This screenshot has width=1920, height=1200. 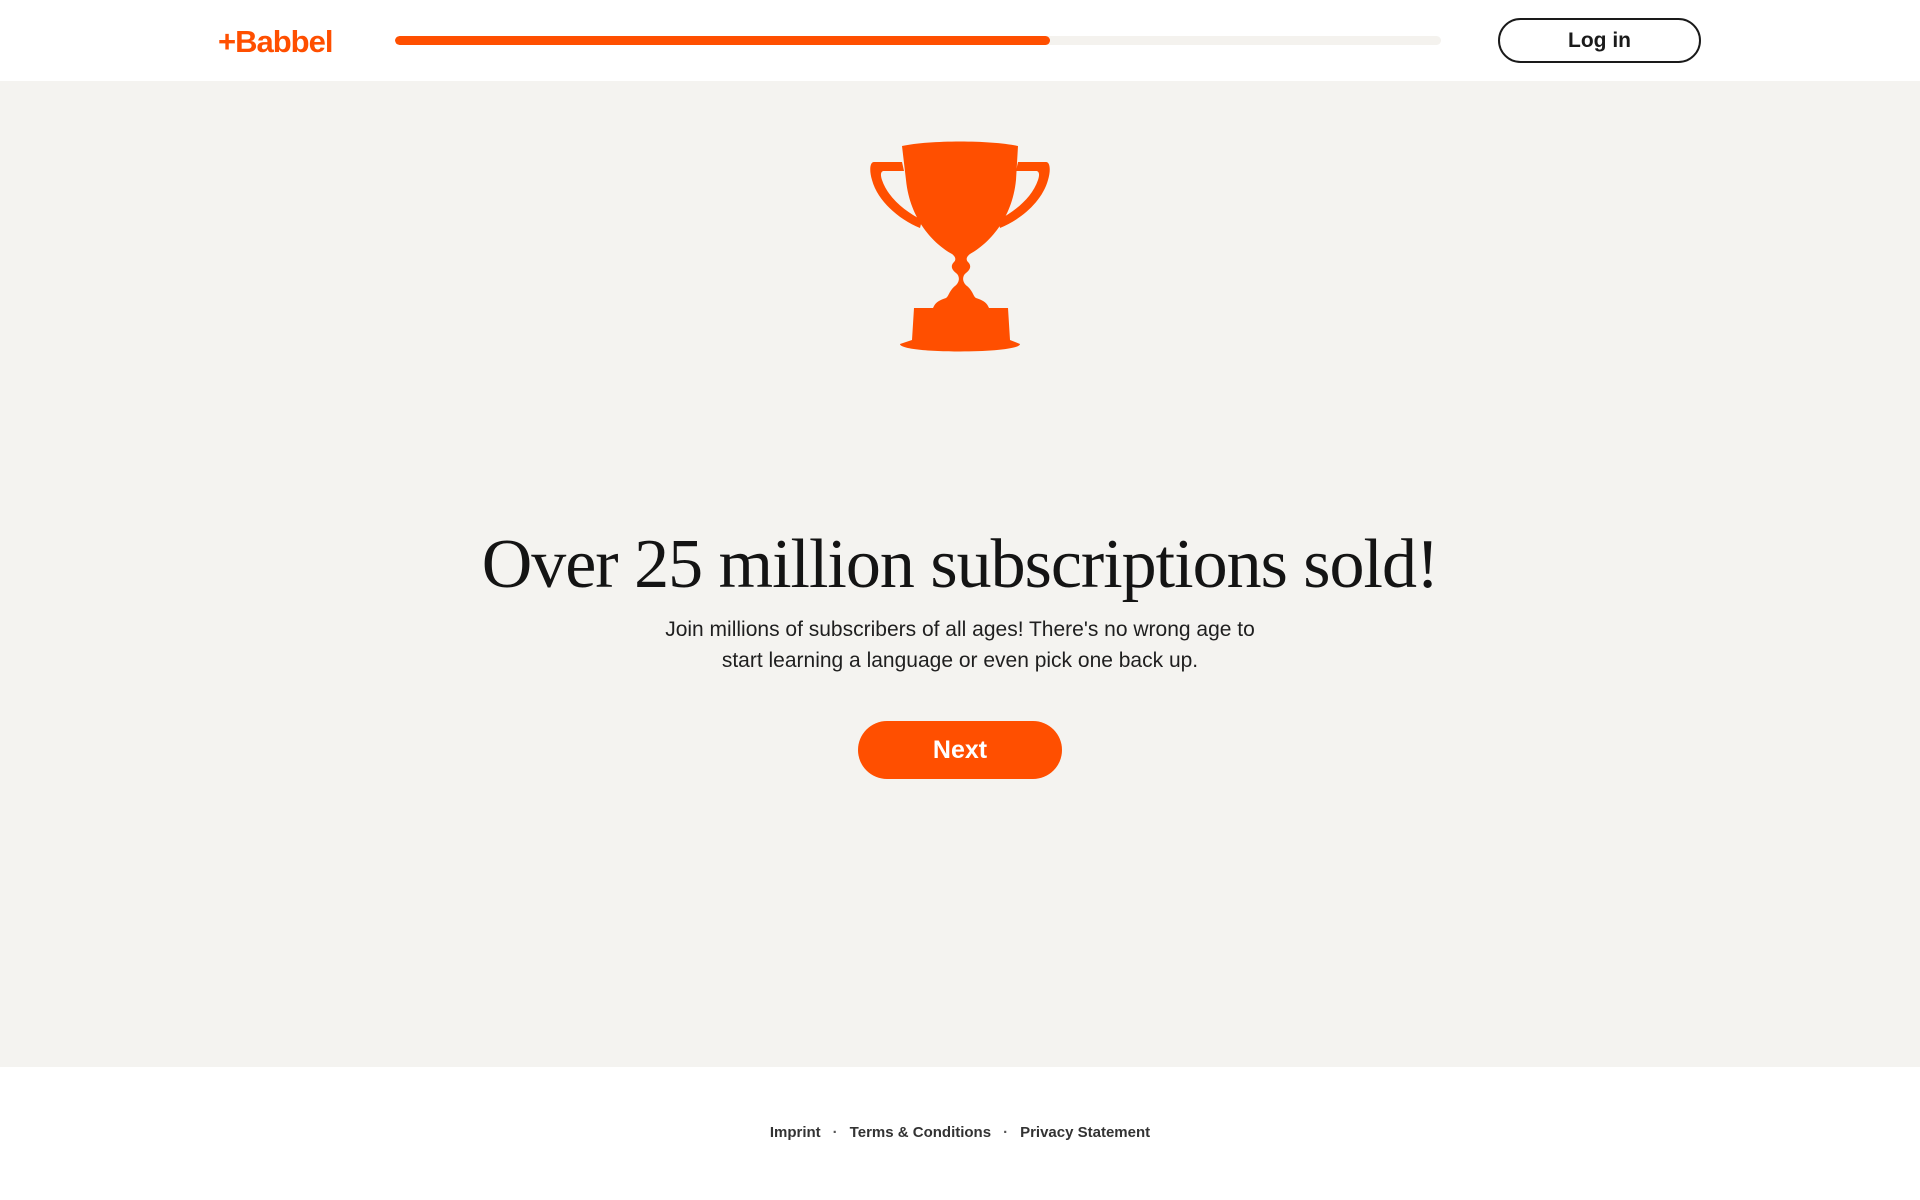 I want to click on footer-link-terms: Terms & Conditions, so click(x=920, y=1132).